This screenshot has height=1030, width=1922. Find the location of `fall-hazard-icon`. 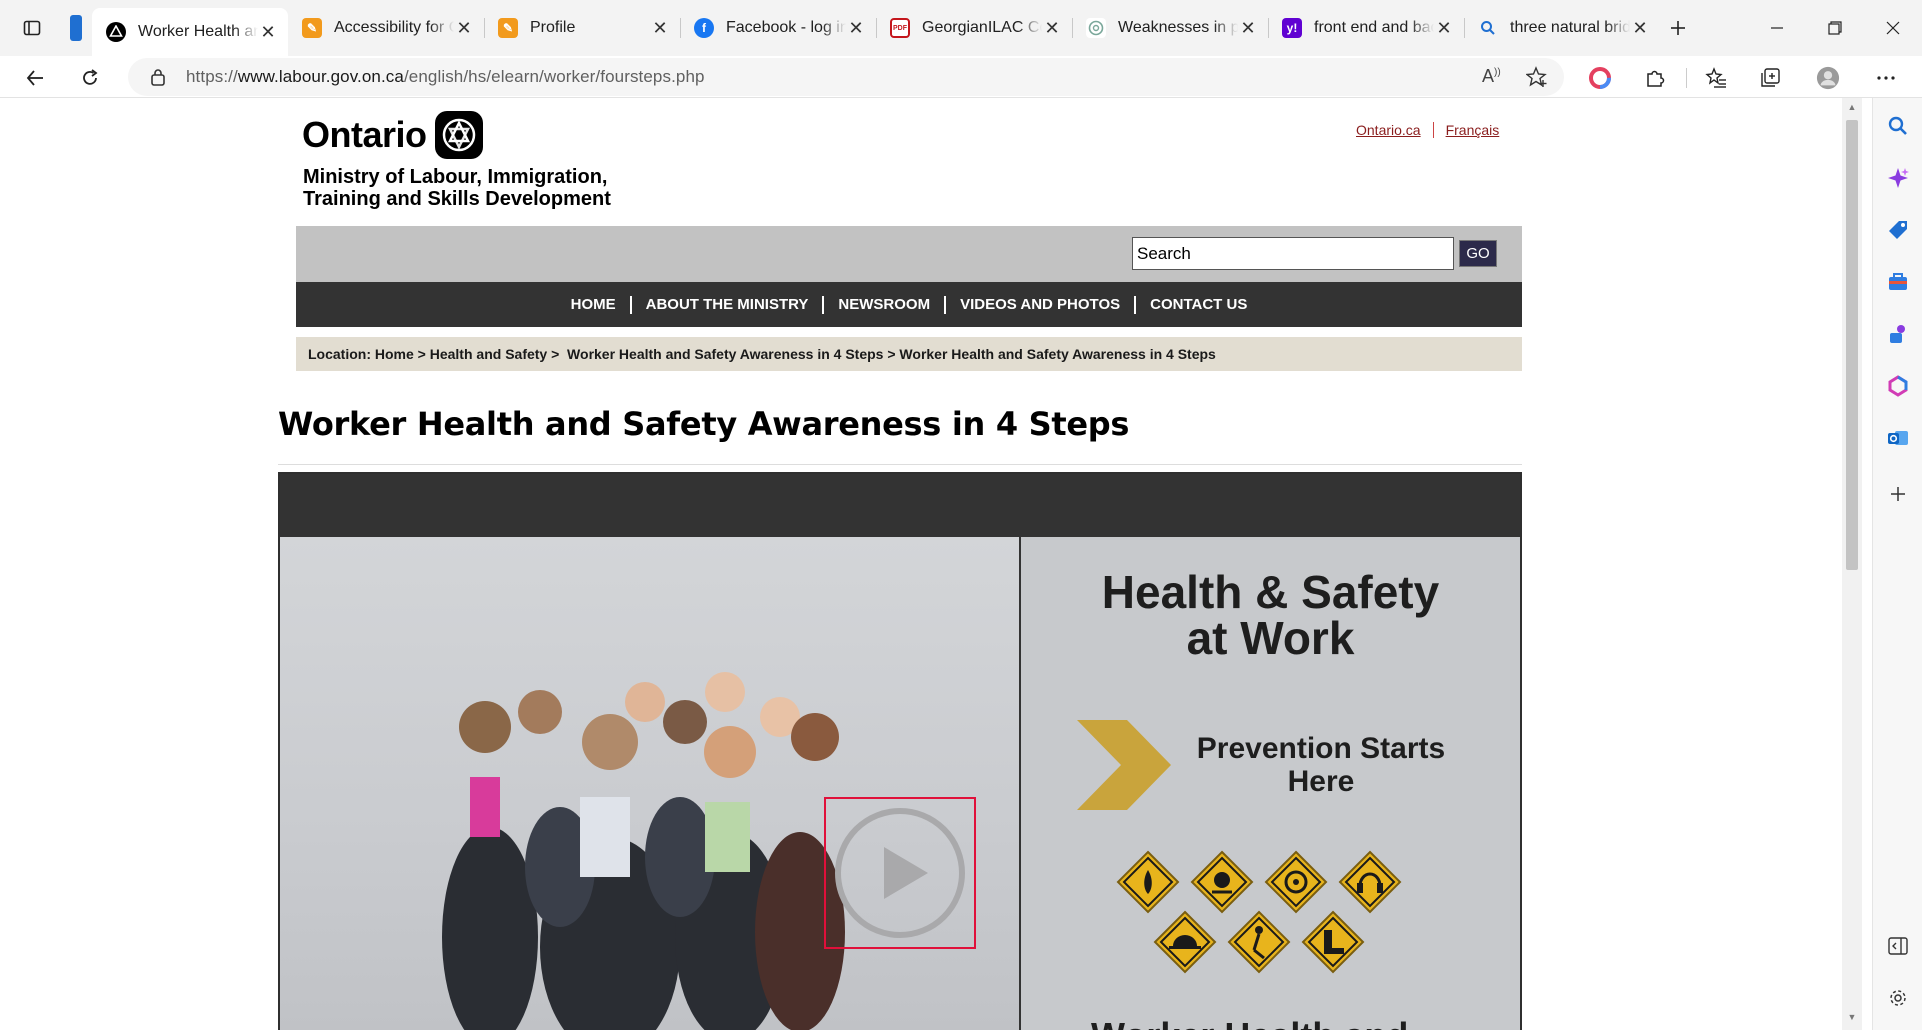

fall-hazard-icon is located at coordinates (1259, 942).